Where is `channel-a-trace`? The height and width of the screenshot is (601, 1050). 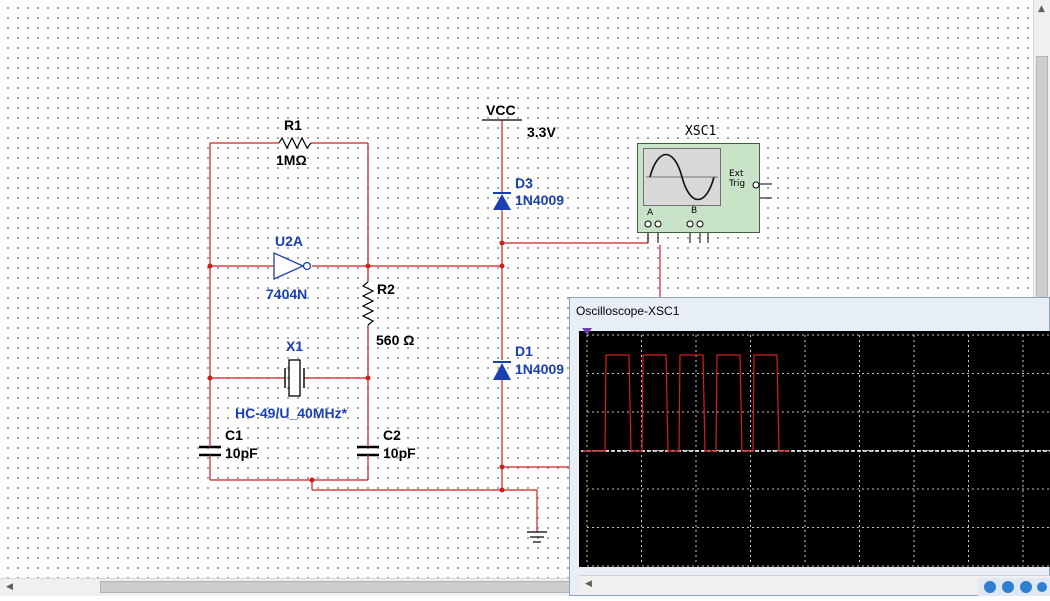
channel-a-trace is located at coordinates (686, 403).